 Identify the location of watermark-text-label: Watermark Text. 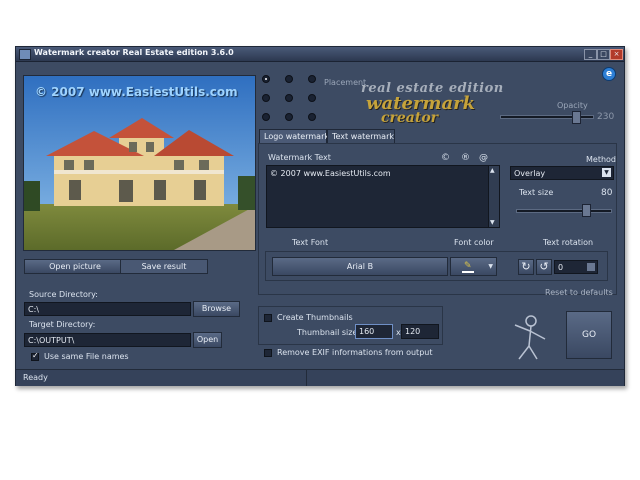
(299, 157).